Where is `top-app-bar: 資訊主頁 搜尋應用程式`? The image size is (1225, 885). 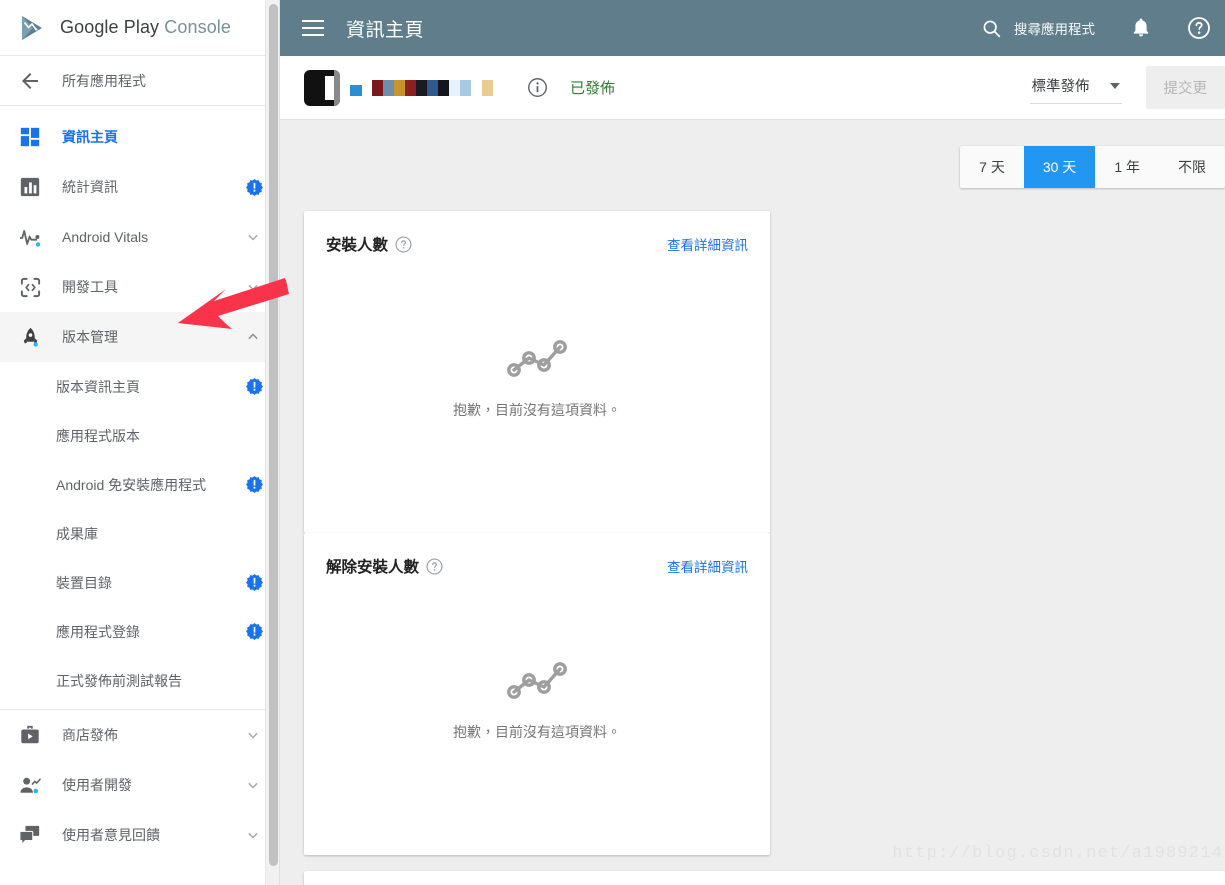 top-app-bar: 資訊主頁 搜尋應用程式 is located at coordinates (752, 28).